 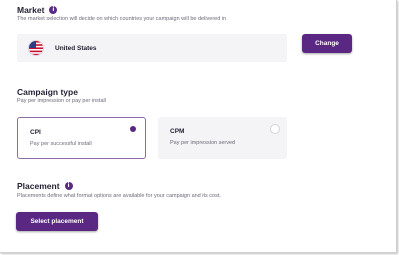 What do you see at coordinates (53, 10) in the screenshot?
I see `market-info-icon: i` at bounding box center [53, 10].